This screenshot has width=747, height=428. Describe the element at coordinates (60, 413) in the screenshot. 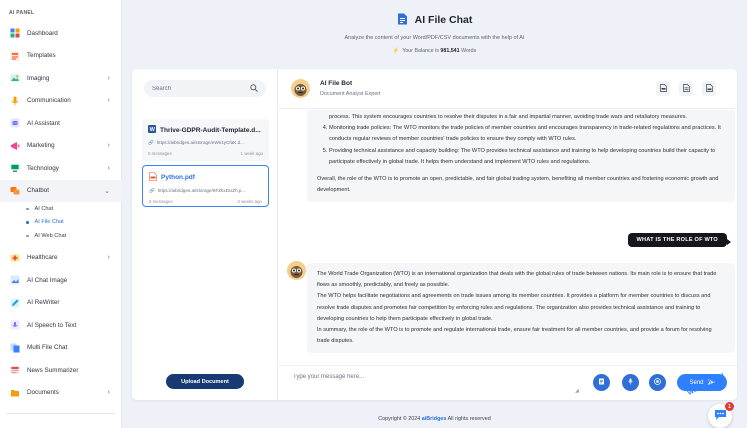

I see `sidebar-divider` at that location.